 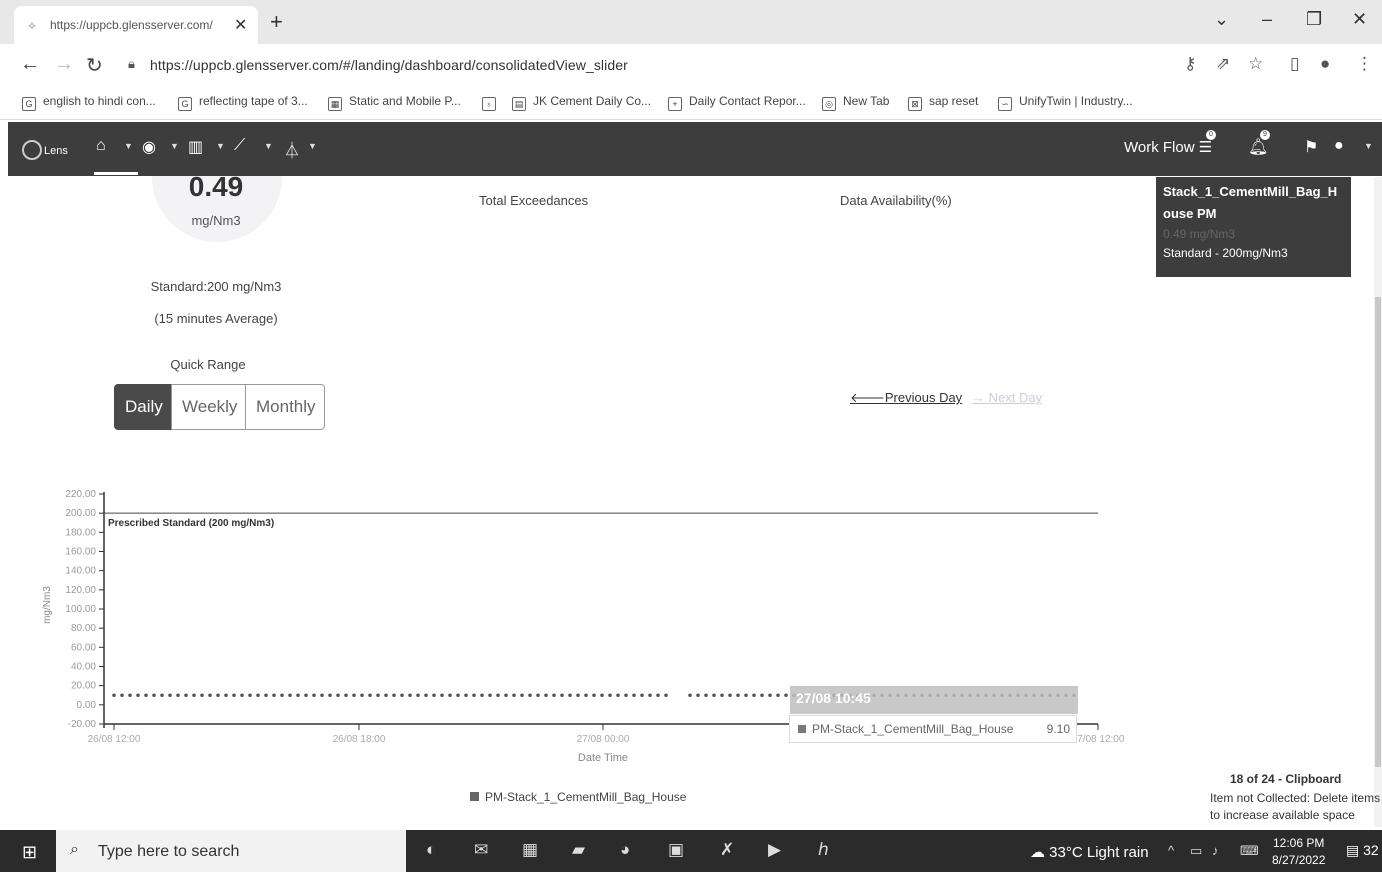 What do you see at coordinates (1249, 851) in the screenshot?
I see `keyboard-icon: ⌨` at bounding box center [1249, 851].